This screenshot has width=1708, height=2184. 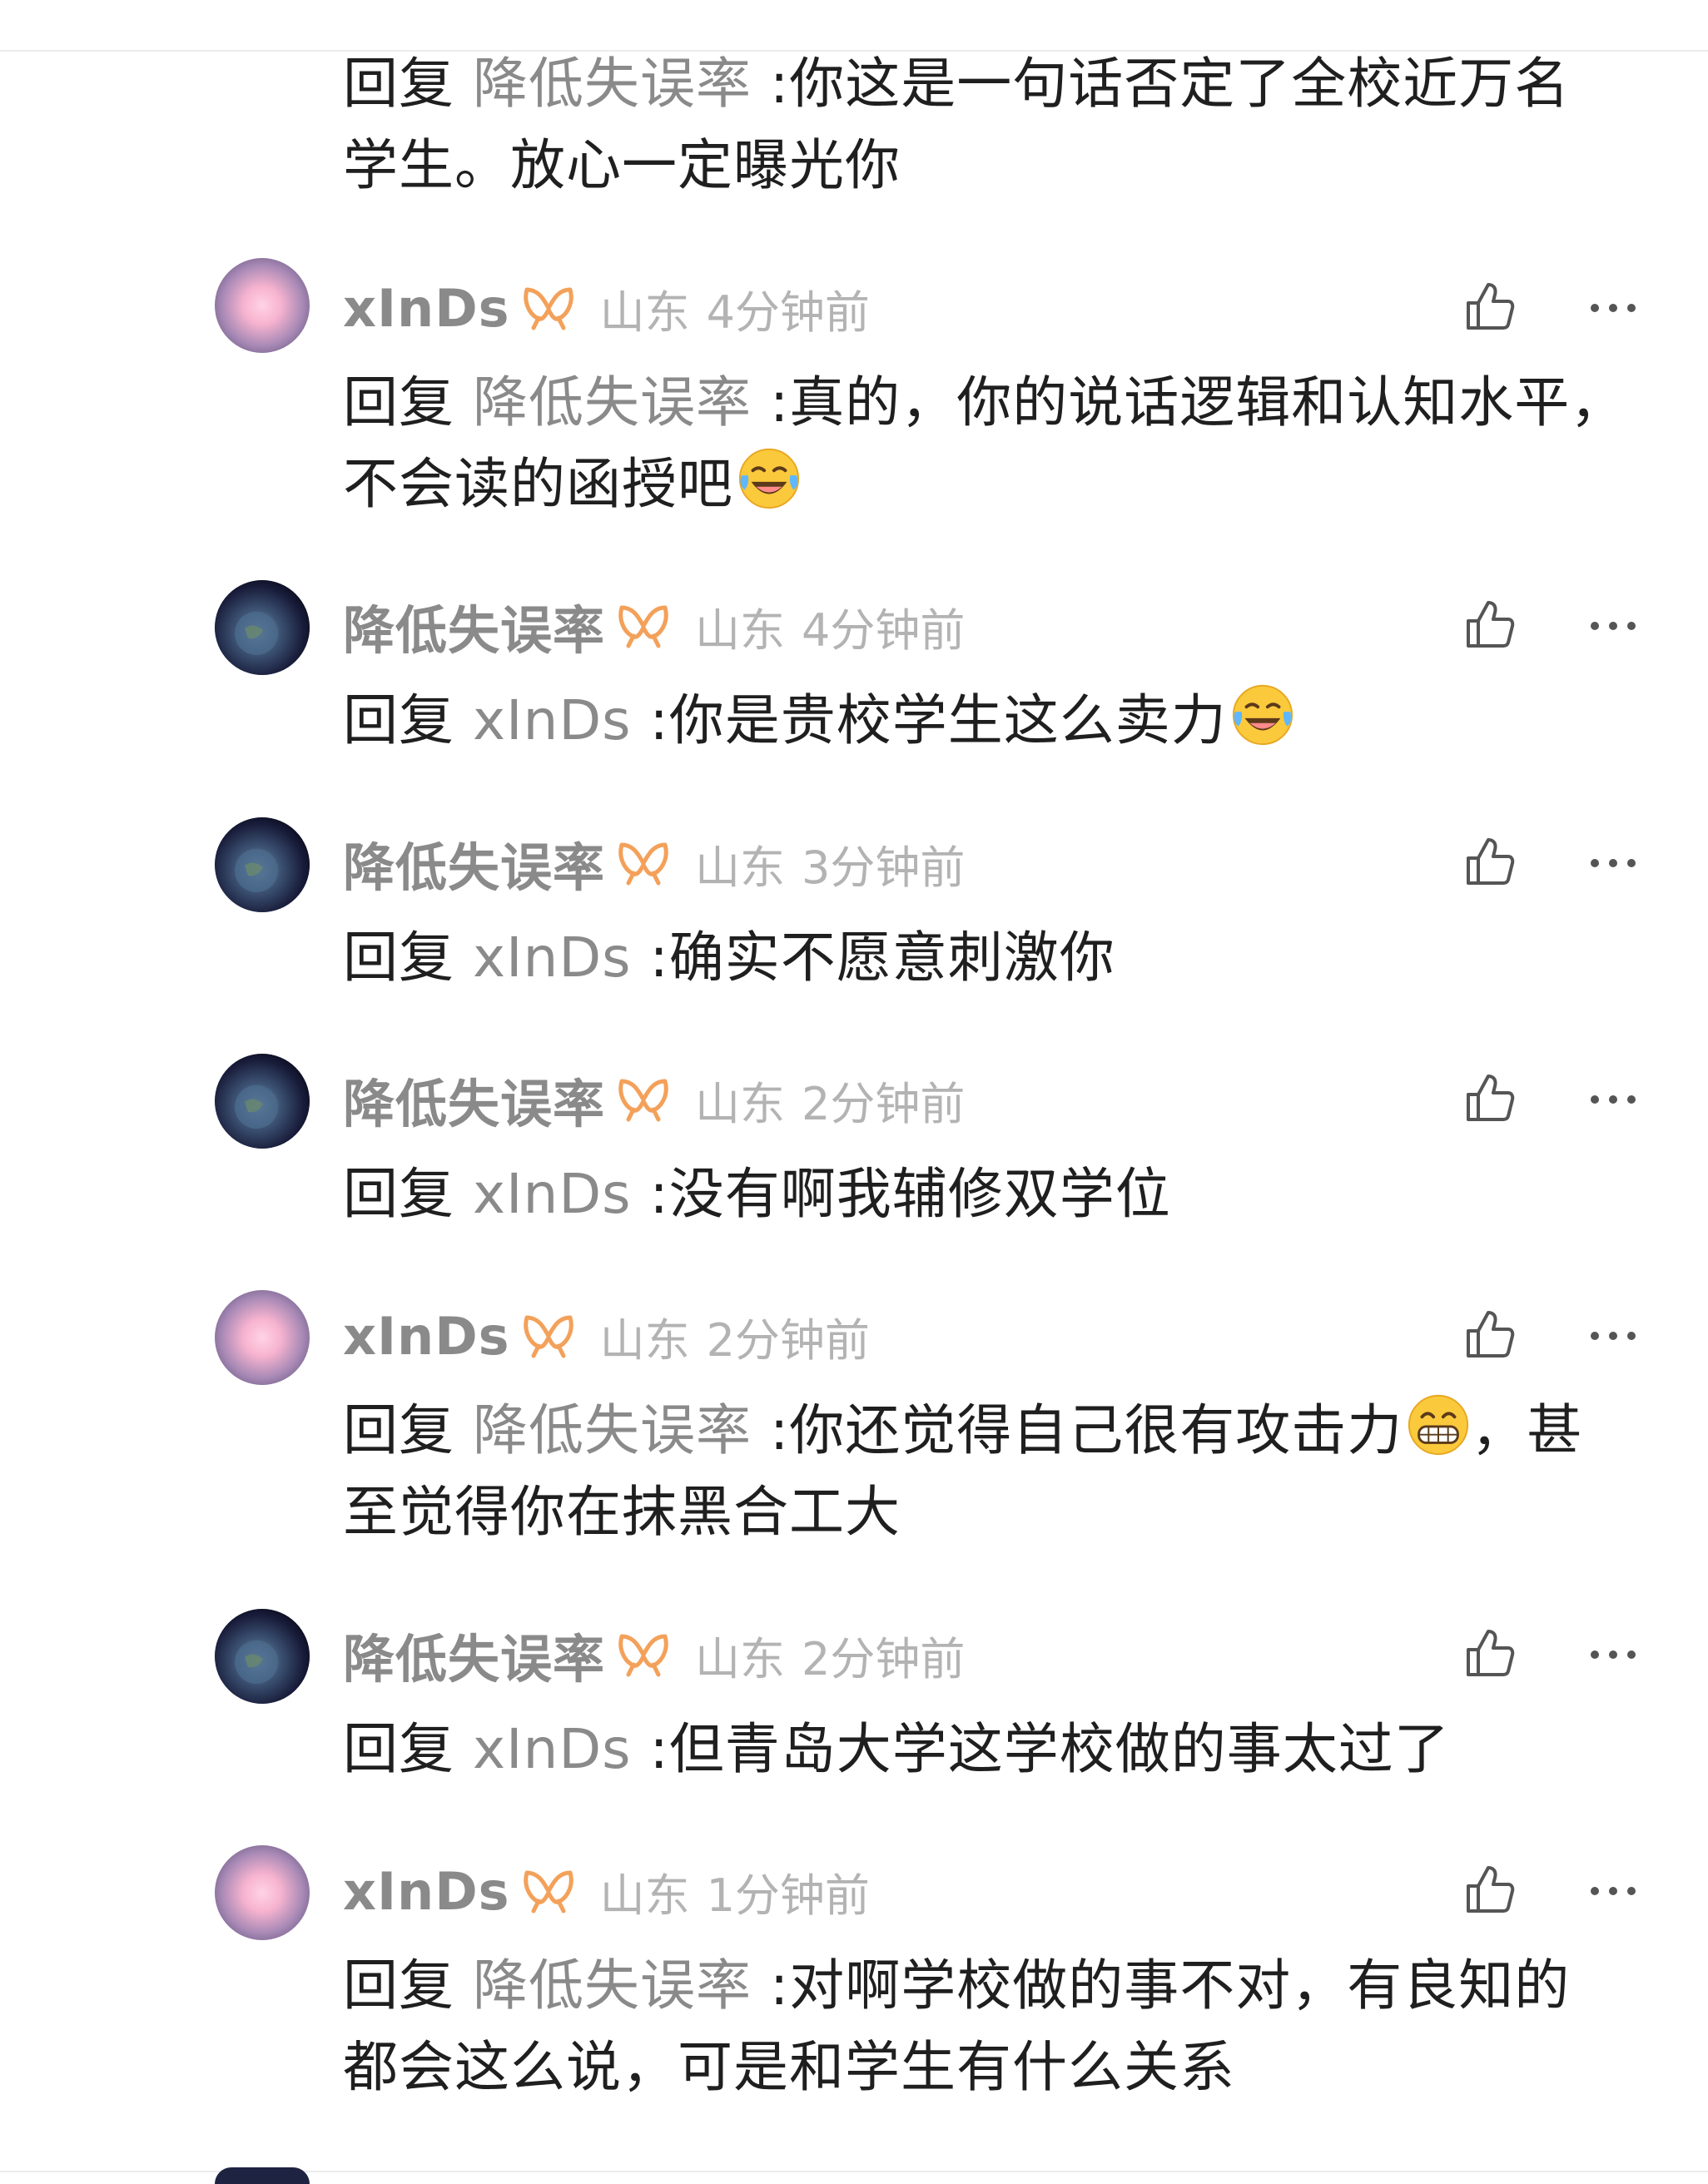 I want to click on comment-body: 回复 降低失误率 :真的，你的说话逻辑和认知水平， 不会读的函授吧, so click(x=992, y=443).